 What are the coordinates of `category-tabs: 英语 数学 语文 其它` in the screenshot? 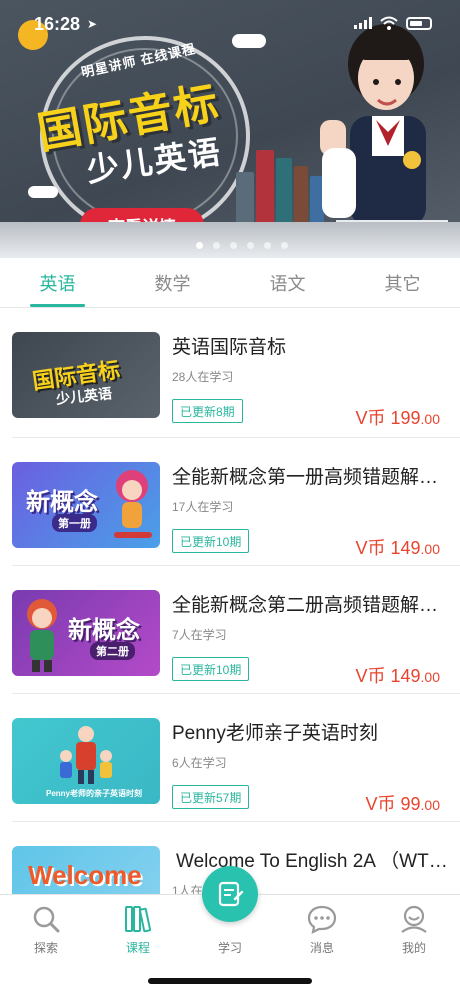 It's located at (230, 283).